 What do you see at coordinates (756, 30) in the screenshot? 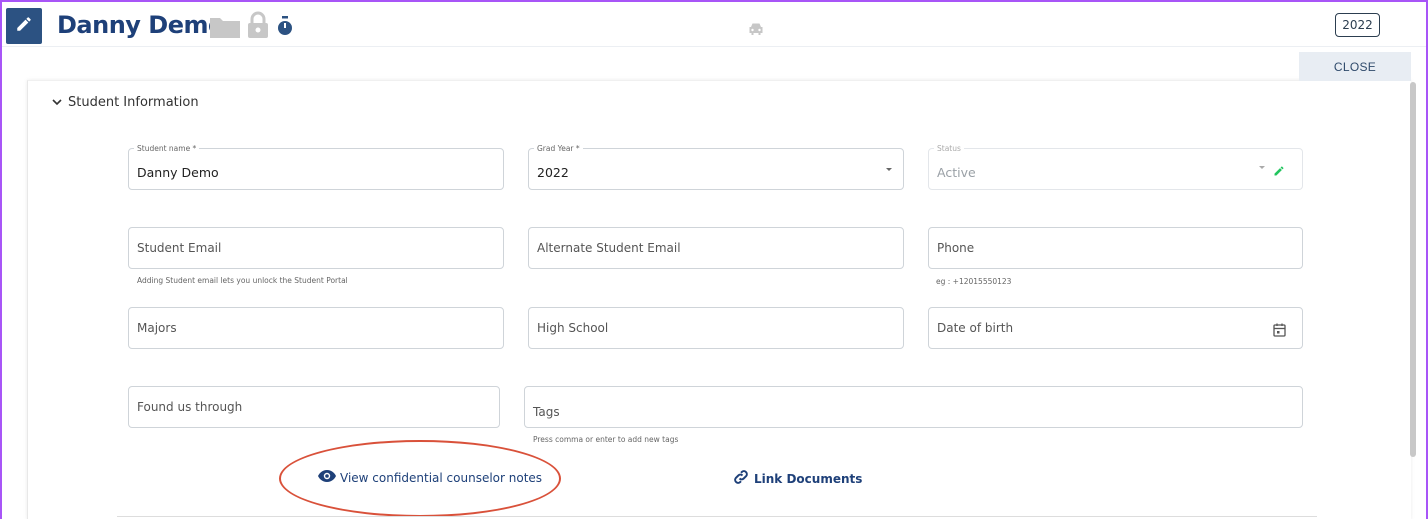
I see `car-icon` at bounding box center [756, 30].